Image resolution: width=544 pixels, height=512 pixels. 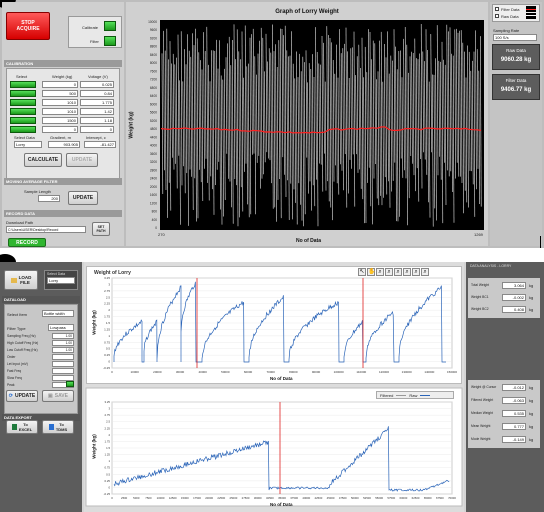 What do you see at coordinates (108, 455) in the screenshot?
I see `chart2-y-tick: 1.25` at bounding box center [108, 455].